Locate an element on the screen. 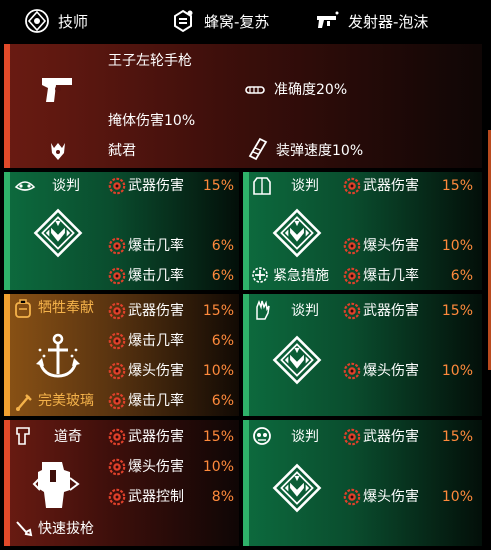 Image resolution: width=491 pixels, height=550 pixels. weapon-talent-name: 弑君 is located at coordinates (122, 151).